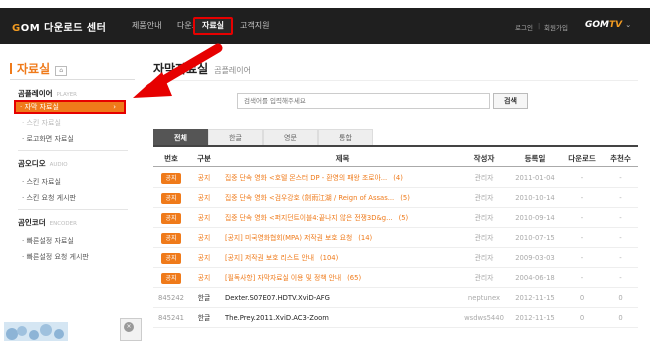 This screenshot has height=341, width=650. Describe the element at coordinates (484, 298) in the screenshot. I see `row-author-cell: neptunex` at that location.